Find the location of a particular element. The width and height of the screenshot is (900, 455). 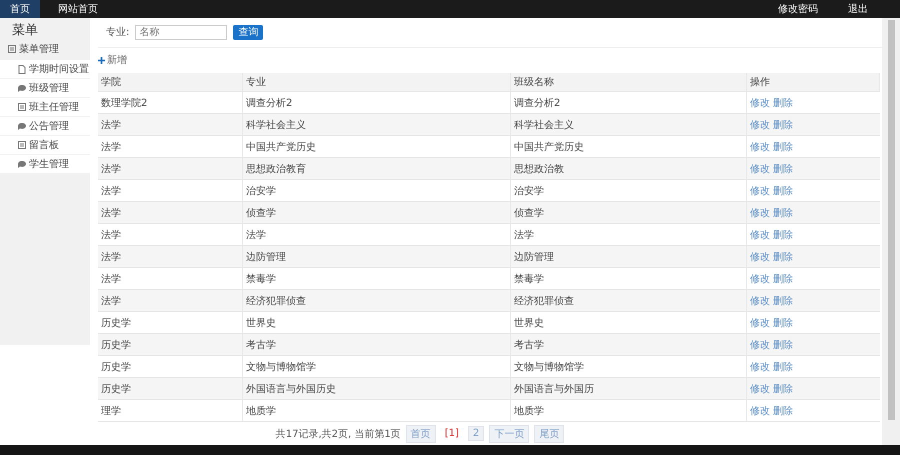

table-cell: 考古学 is located at coordinates (377, 345).